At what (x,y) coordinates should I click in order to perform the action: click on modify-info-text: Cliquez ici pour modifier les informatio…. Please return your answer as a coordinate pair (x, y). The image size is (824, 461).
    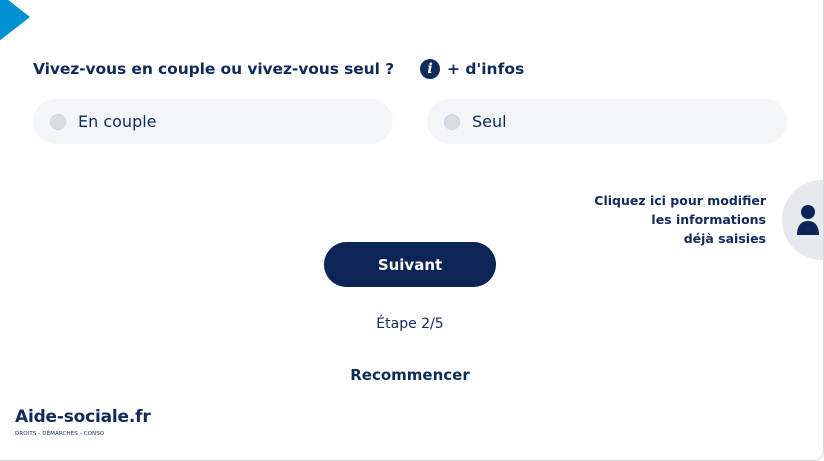
    Looking at the image, I should click on (680, 219).